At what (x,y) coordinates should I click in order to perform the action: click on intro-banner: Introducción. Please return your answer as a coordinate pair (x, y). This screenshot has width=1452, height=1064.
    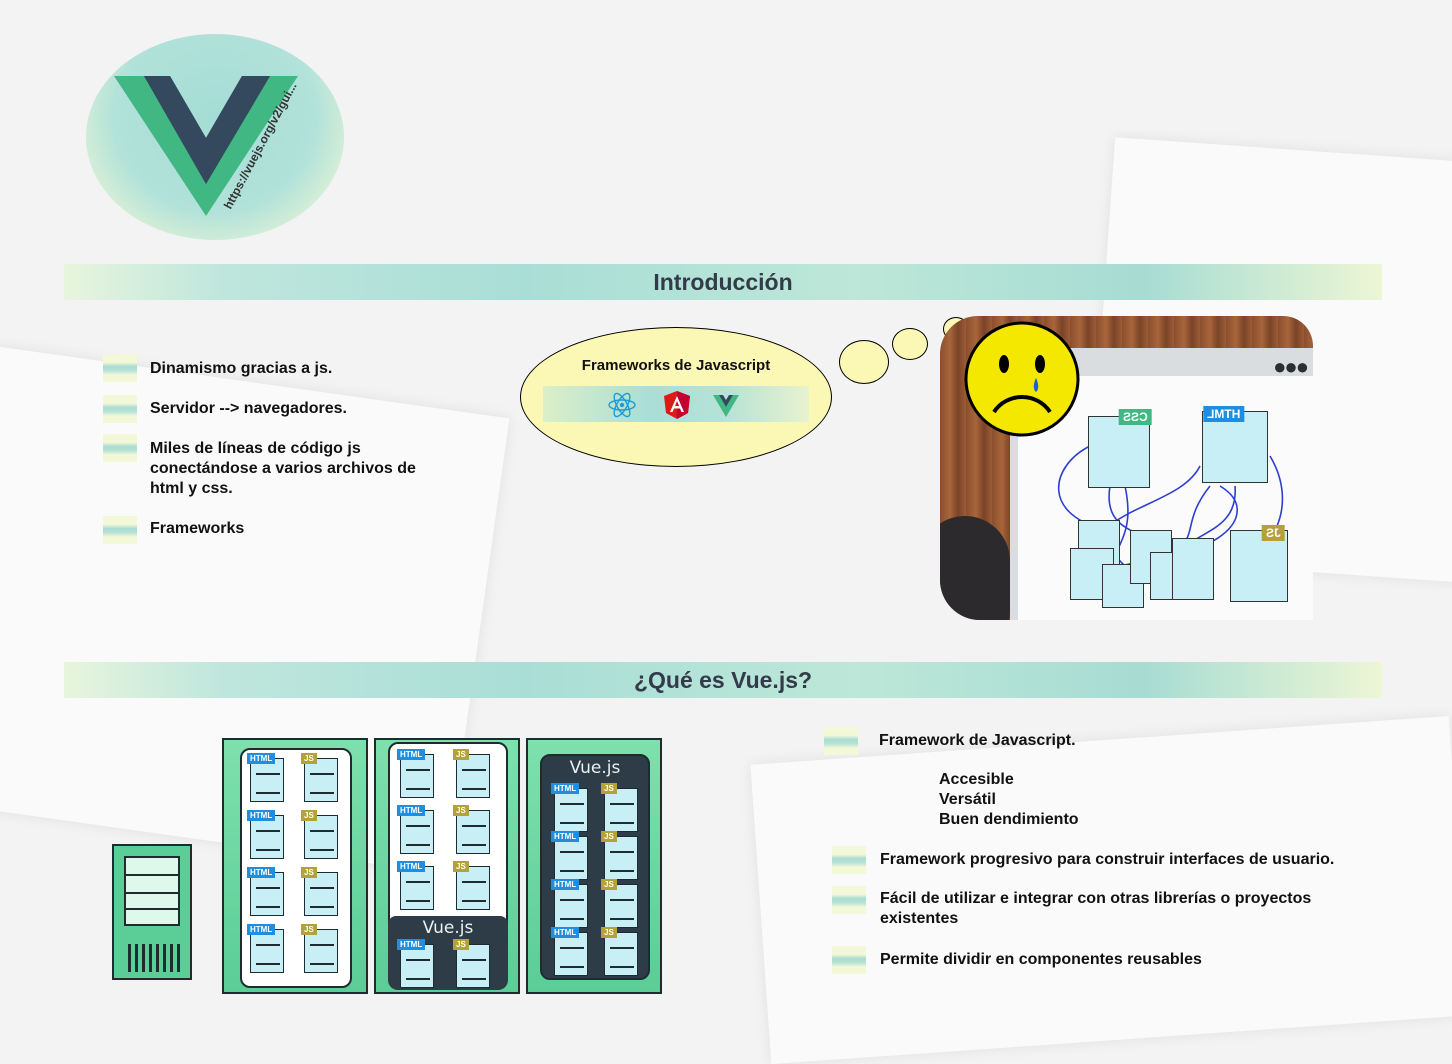
    Looking at the image, I should click on (723, 282).